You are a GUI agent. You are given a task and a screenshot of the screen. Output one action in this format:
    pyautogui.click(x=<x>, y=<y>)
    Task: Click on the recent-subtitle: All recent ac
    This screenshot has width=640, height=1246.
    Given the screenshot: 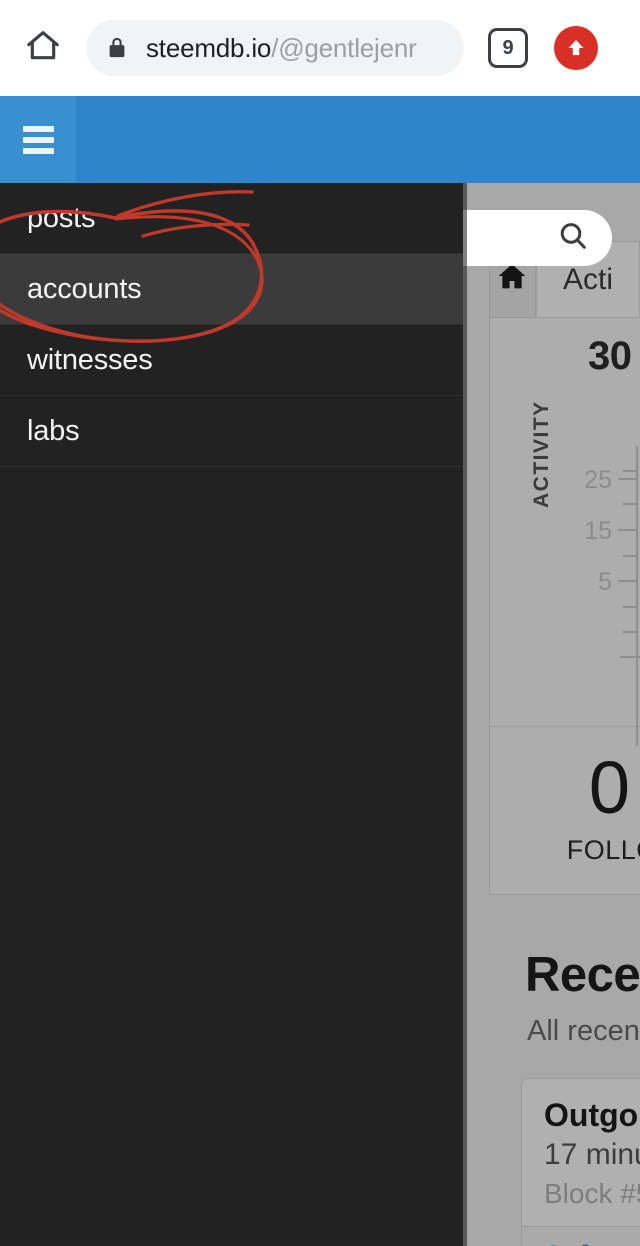 What is the action you would take?
    pyautogui.click(x=583, y=1031)
    